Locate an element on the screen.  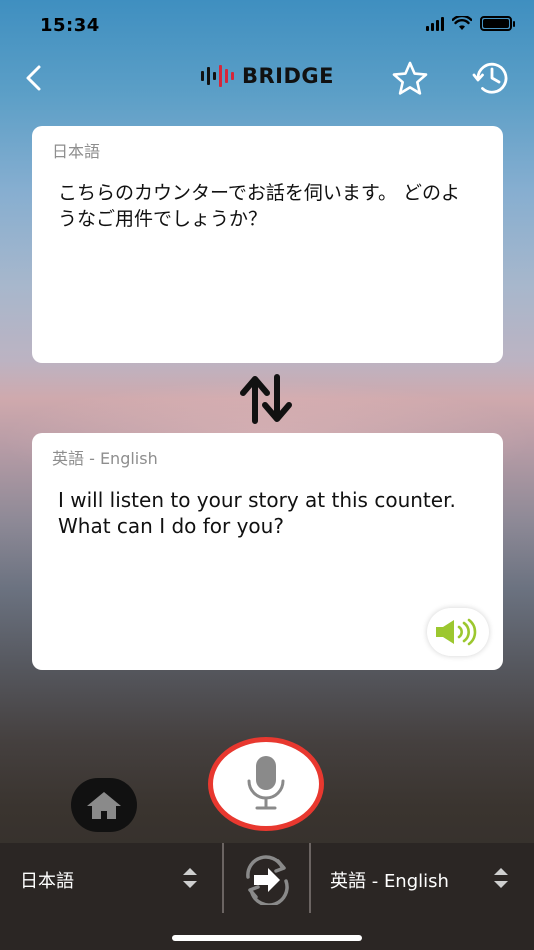
source-language-selector: 日本語 is located at coordinates (47, 880).